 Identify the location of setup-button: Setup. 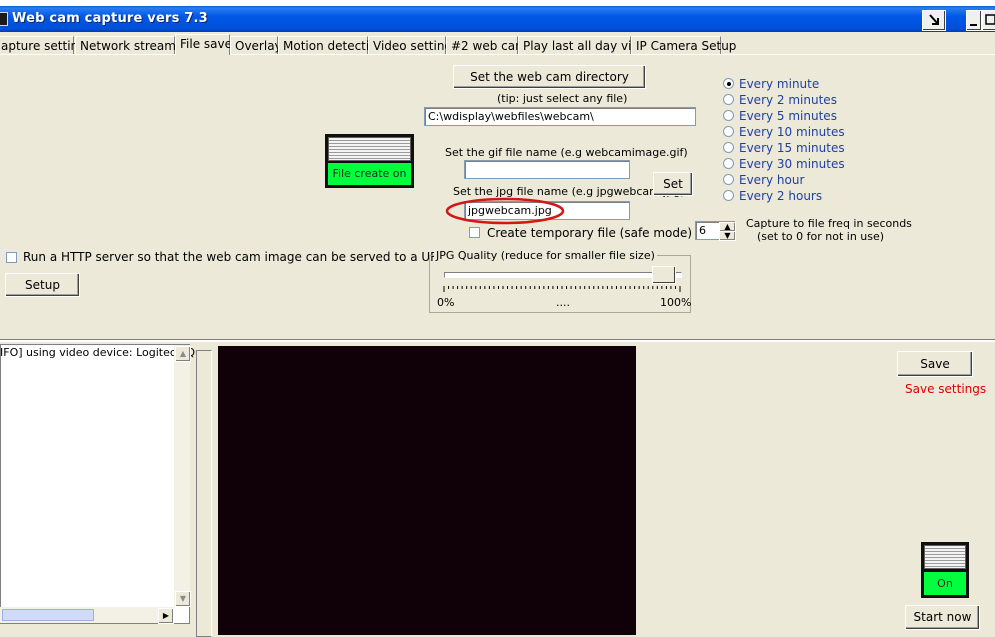
(42, 285).